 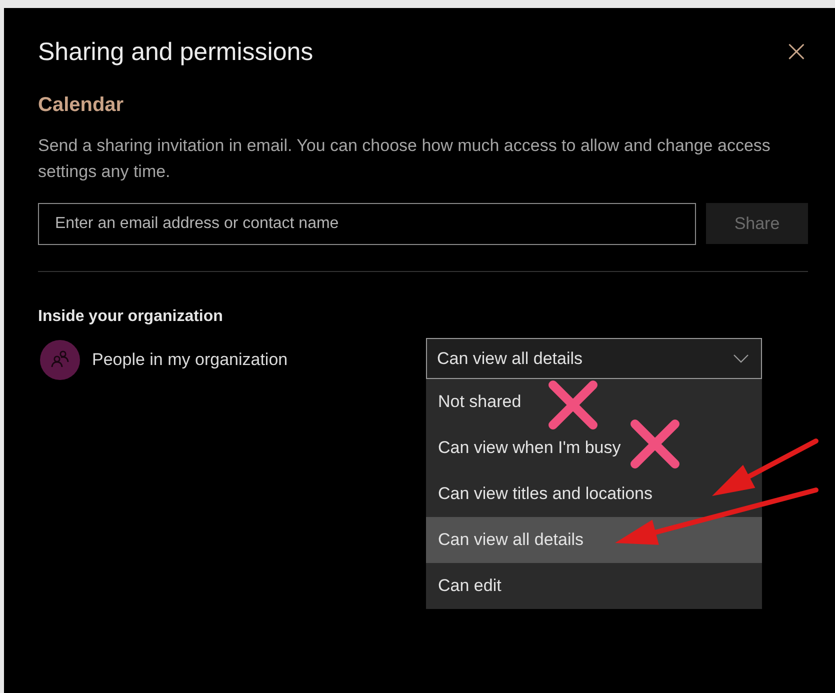 What do you see at coordinates (796, 52) in the screenshot?
I see `close-button: ×` at bounding box center [796, 52].